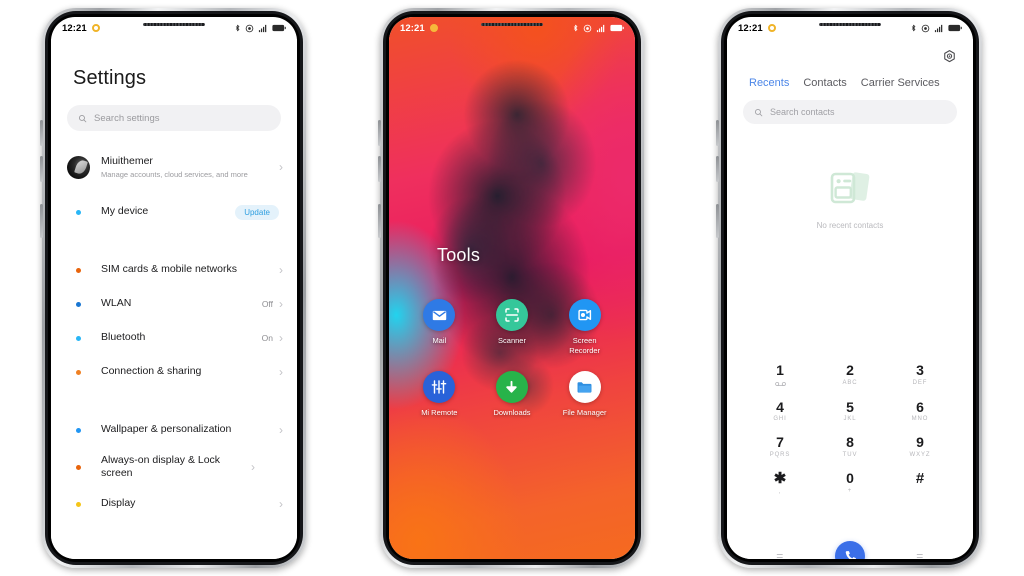  What do you see at coordinates (780, 483) in the screenshot?
I see `key-star: ✱ ,` at bounding box center [780, 483].